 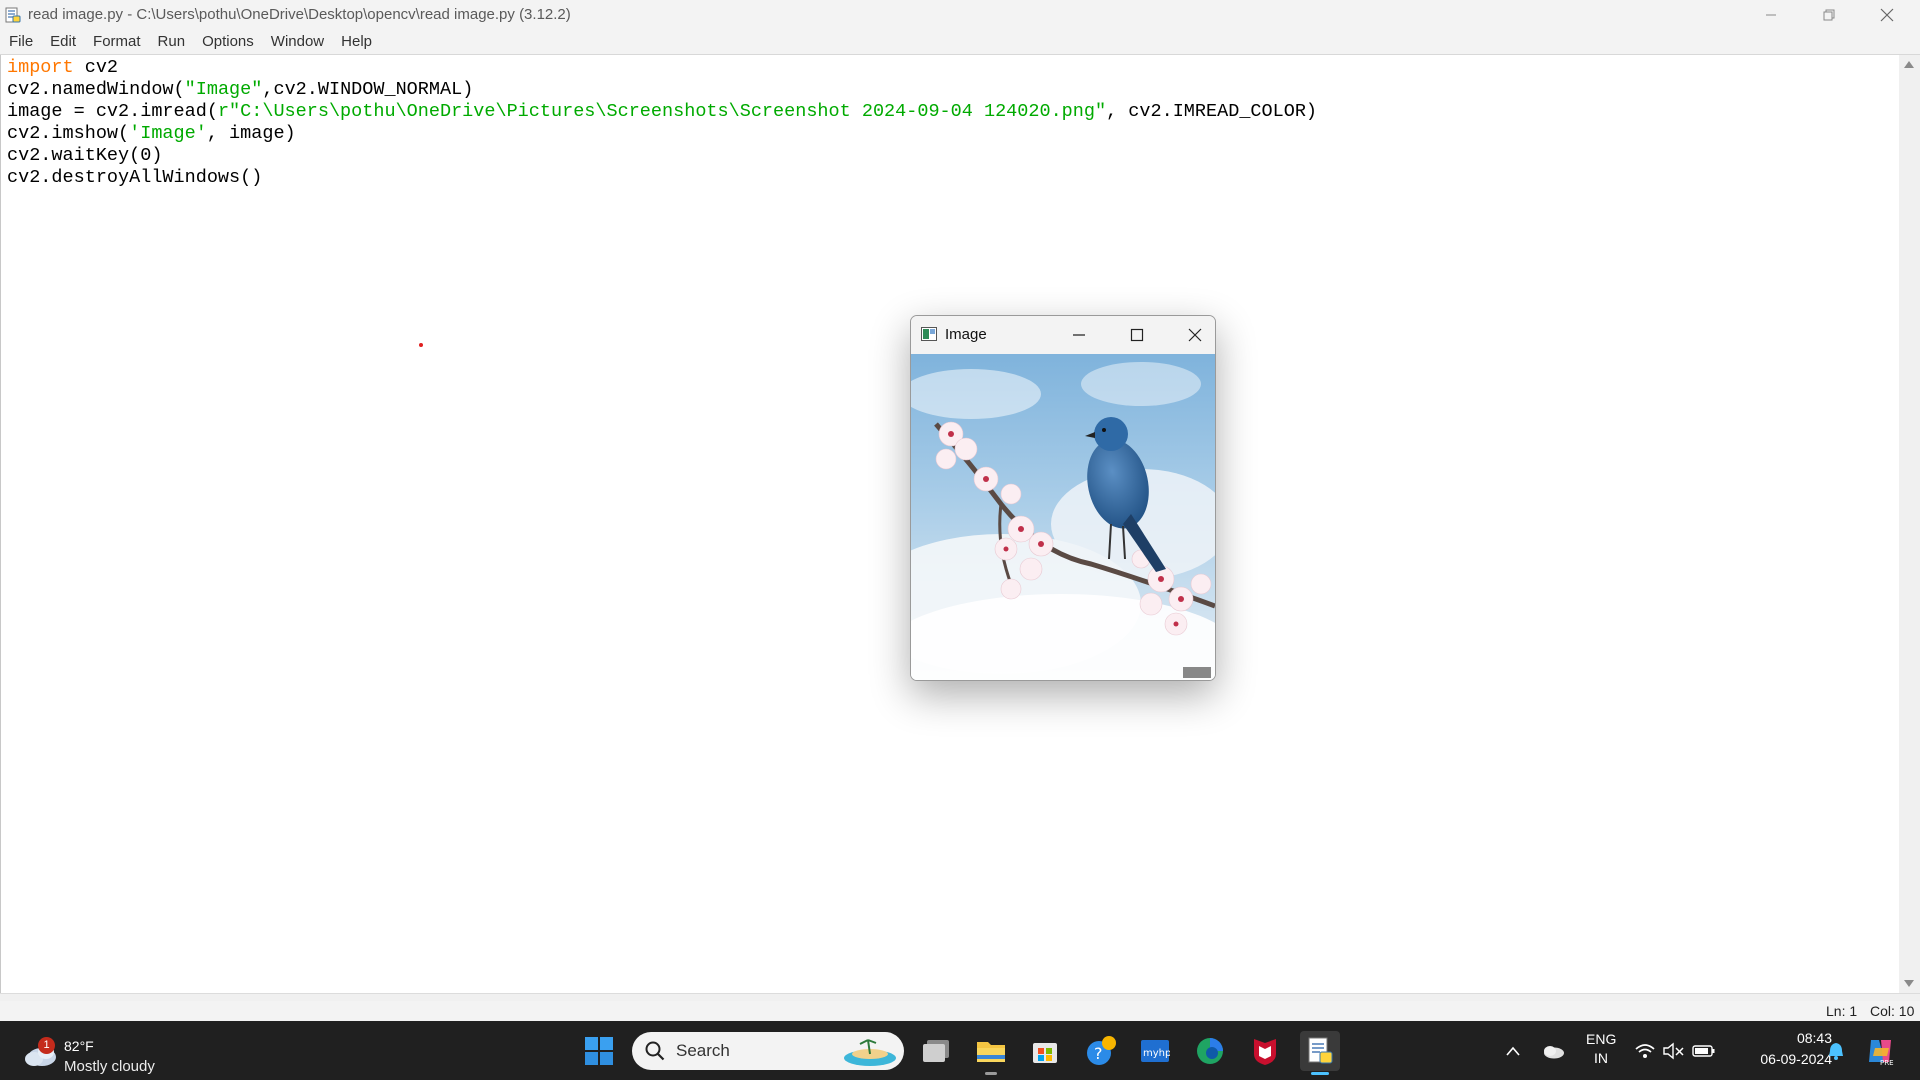 I want to click on weather-notification-badge: 1, so click(x=46, y=1045).